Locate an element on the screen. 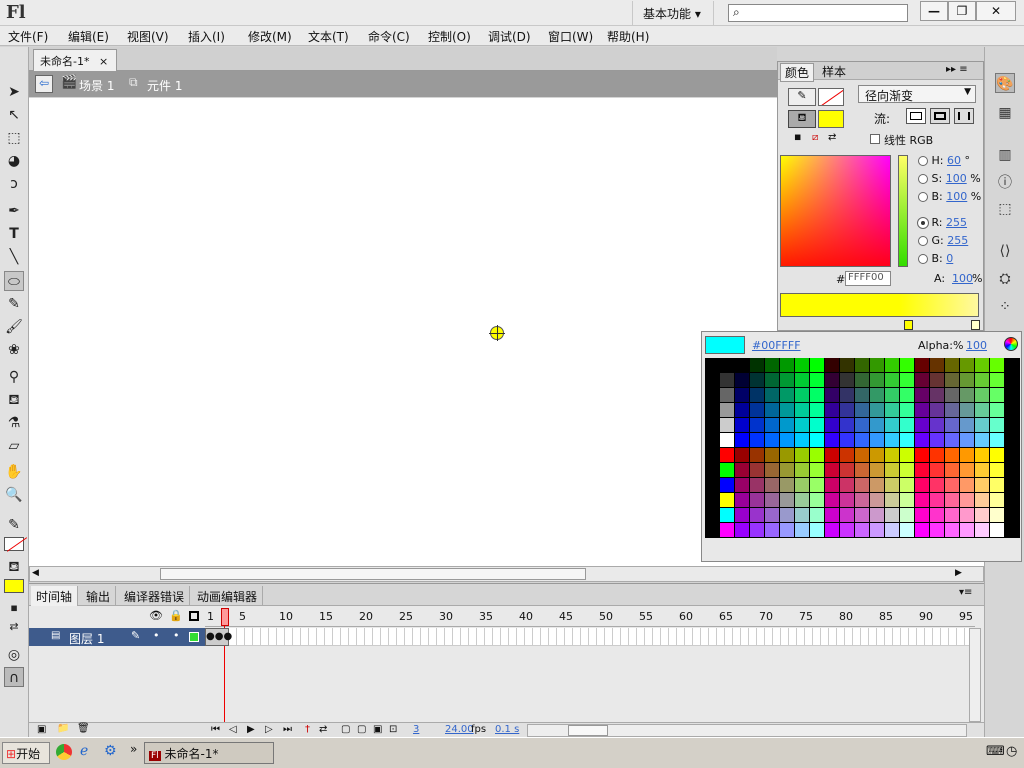 The height and width of the screenshot is (768, 1024). close-tab-icon: × is located at coordinates (103, 61).